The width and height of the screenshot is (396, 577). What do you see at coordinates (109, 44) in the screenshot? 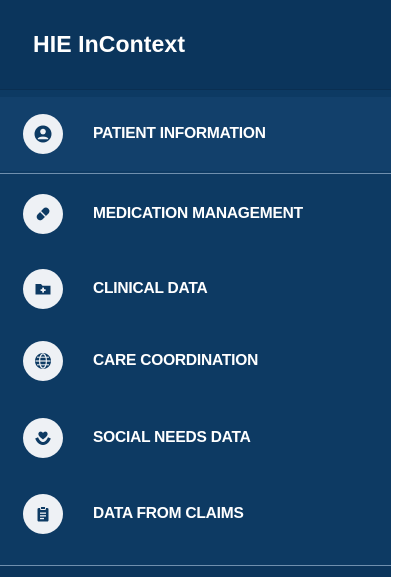
I see `app-title: HIE InContext` at bounding box center [109, 44].